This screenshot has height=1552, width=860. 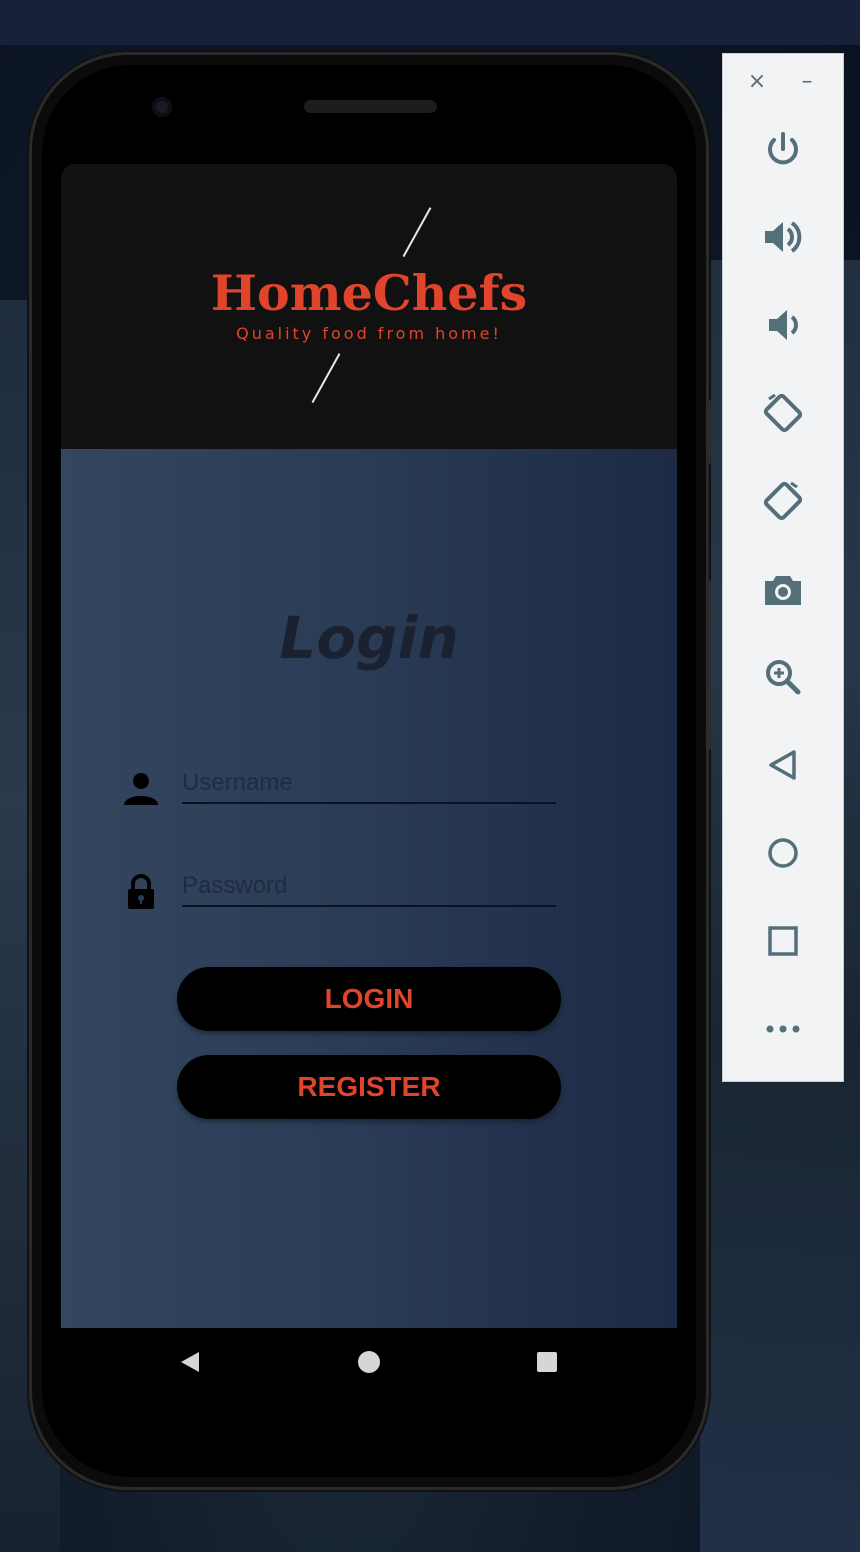 I want to click on password-field, so click(x=369, y=888).